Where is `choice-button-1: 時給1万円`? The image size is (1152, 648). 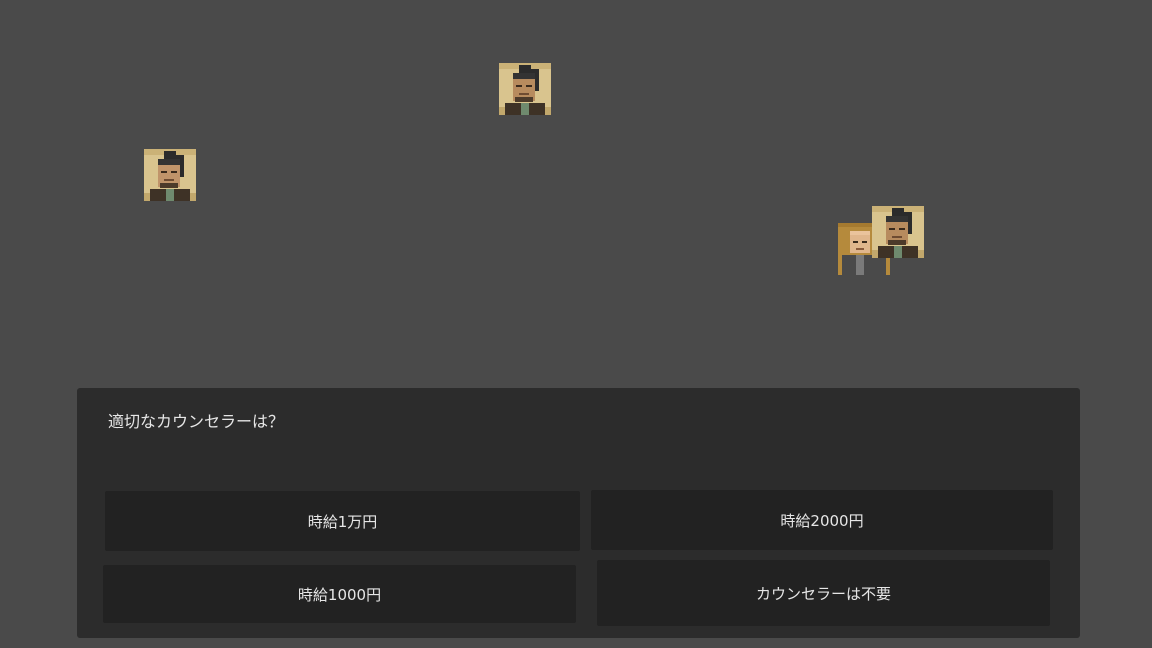 choice-button-1: 時給1万円 is located at coordinates (342, 521).